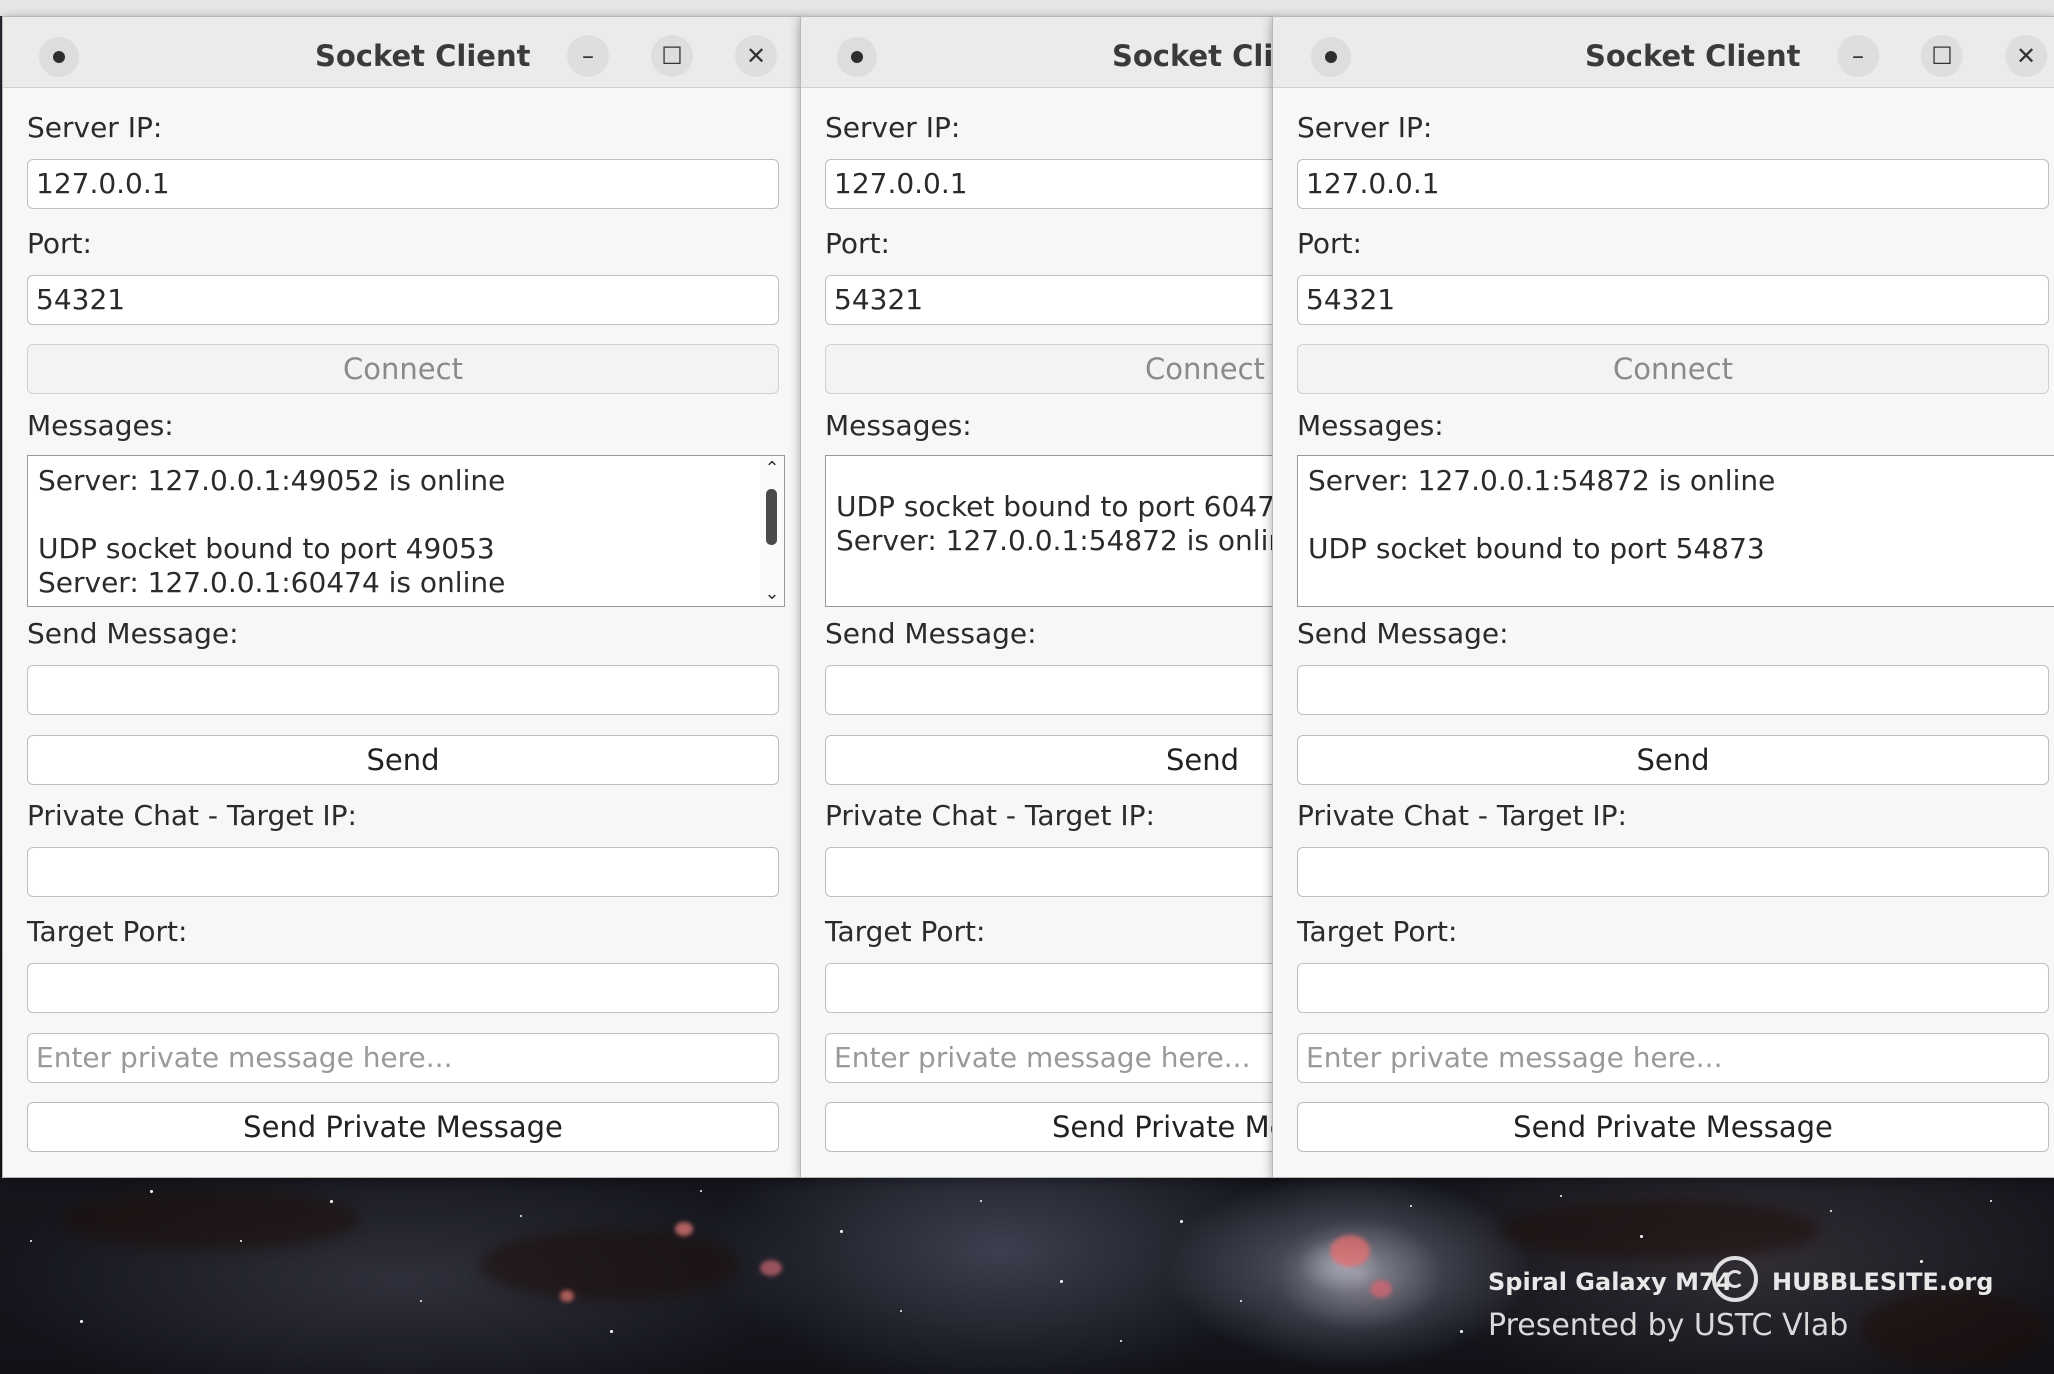 The height and width of the screenshot is (1374, 2054). I want to click on titlebar: Socket Clier, so click(1038, 52).